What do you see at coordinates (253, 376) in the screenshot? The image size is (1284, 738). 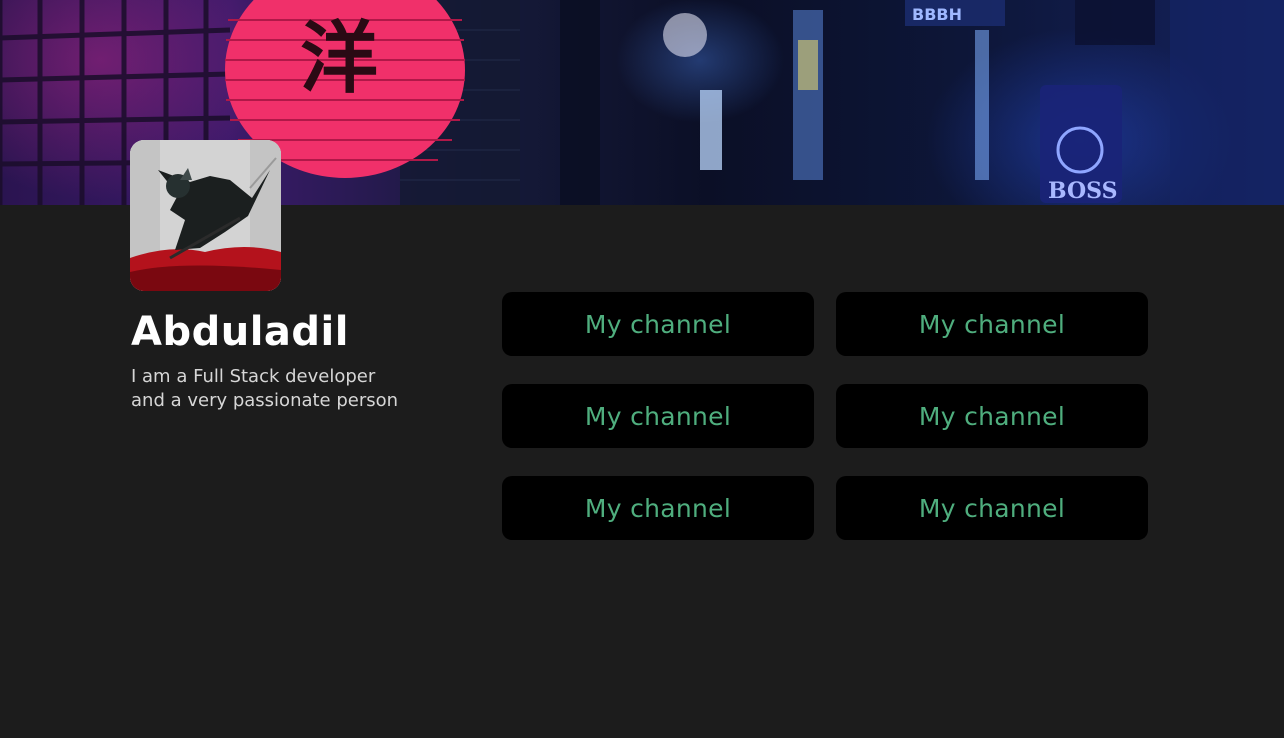 I see `bio-line: I am a Full Stack developer` at bounding box center [253, 376].